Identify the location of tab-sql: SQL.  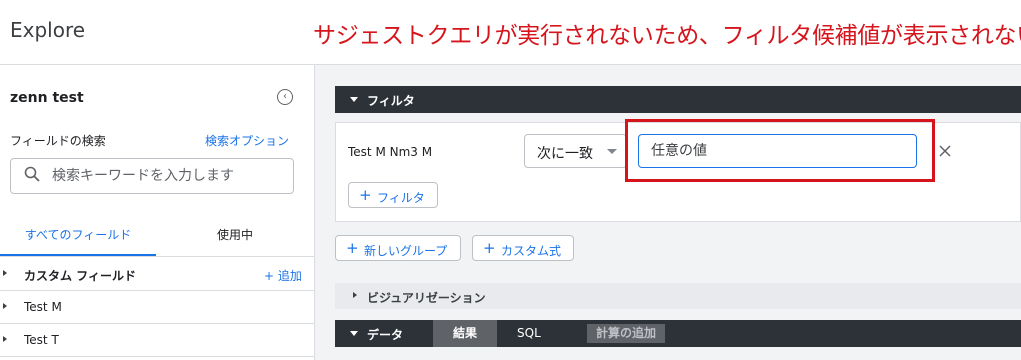
(529, 333).